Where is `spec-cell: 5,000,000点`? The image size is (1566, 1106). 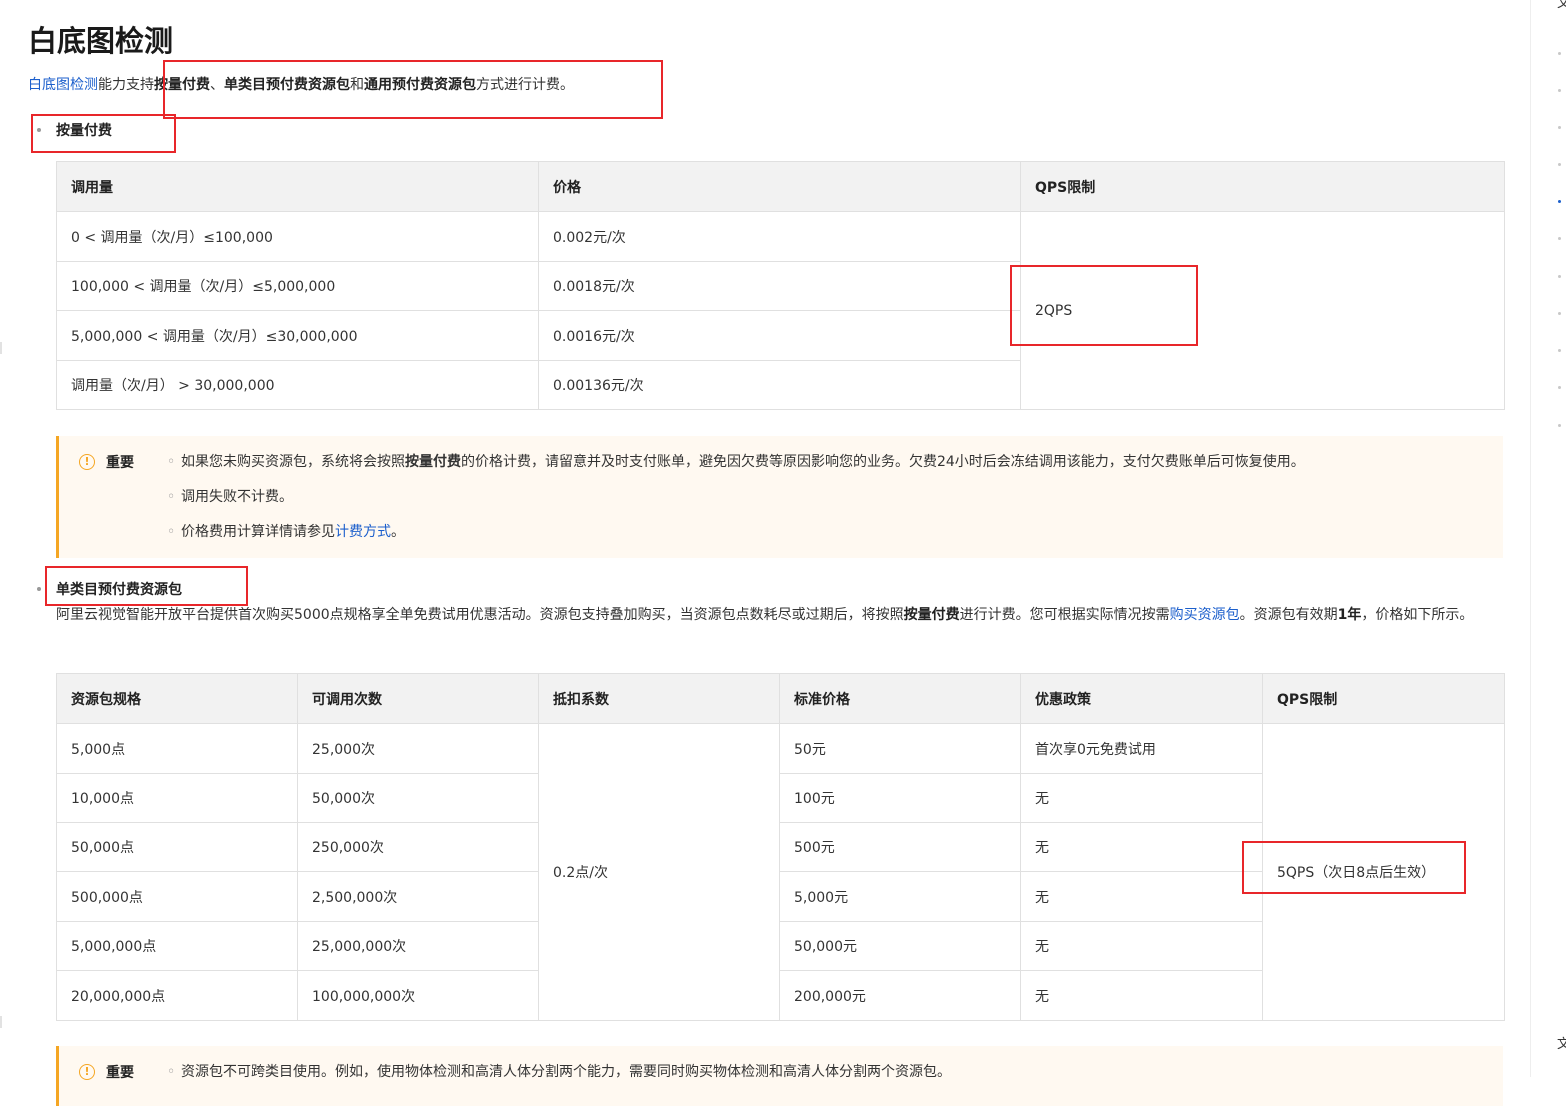 spec-cell: 5,000,000点 is located at coordinates (177, 946).